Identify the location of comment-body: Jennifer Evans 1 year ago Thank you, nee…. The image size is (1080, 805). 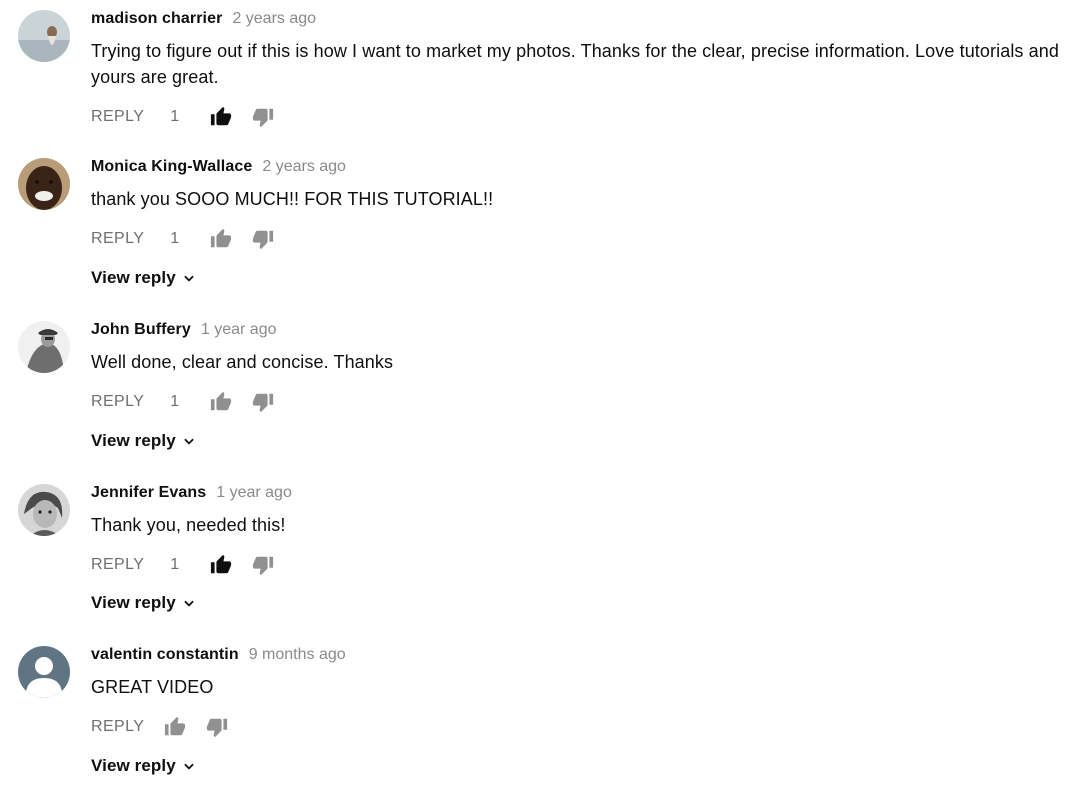
(581, 511).